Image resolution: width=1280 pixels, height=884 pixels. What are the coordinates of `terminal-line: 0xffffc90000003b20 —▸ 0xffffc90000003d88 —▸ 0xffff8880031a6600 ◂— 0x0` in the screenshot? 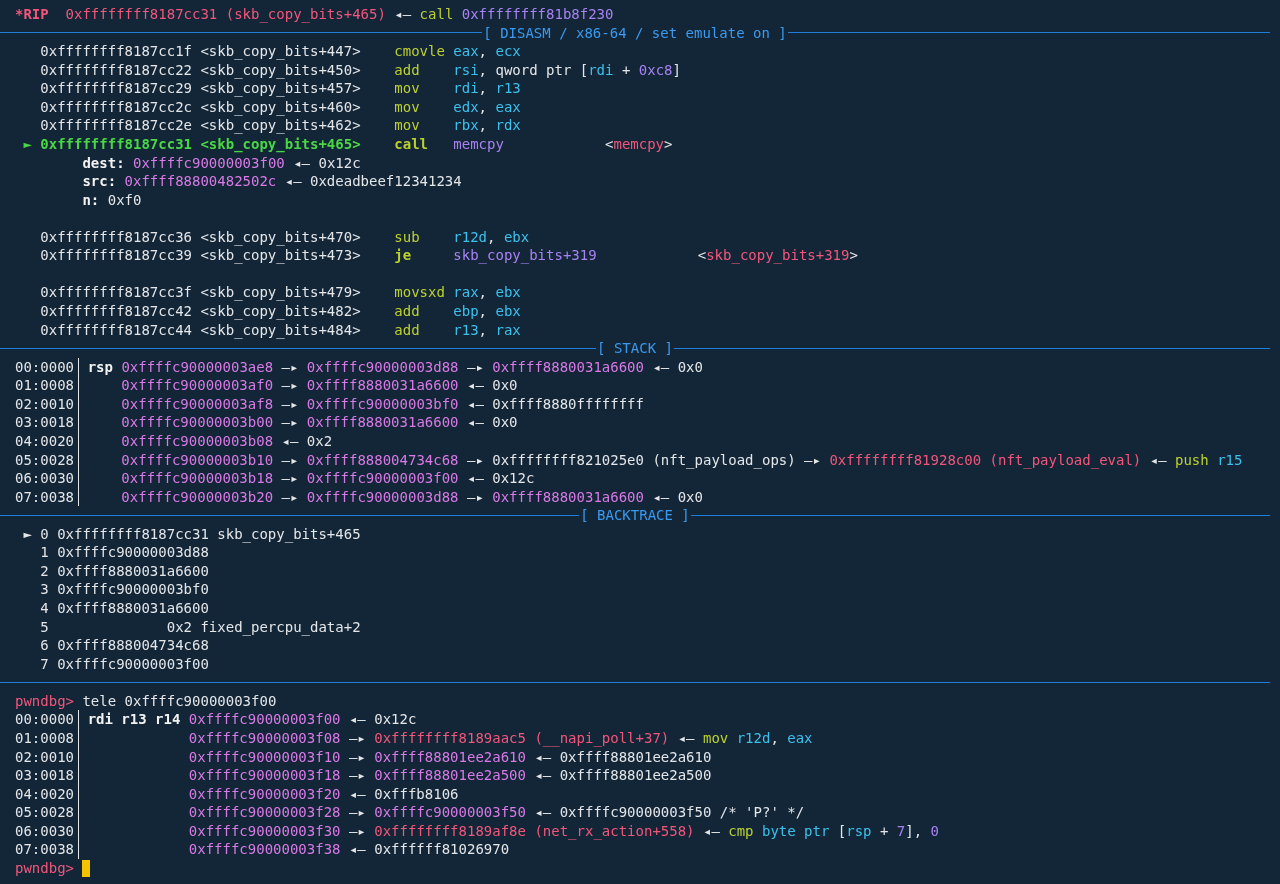 It's located at (411, 497).